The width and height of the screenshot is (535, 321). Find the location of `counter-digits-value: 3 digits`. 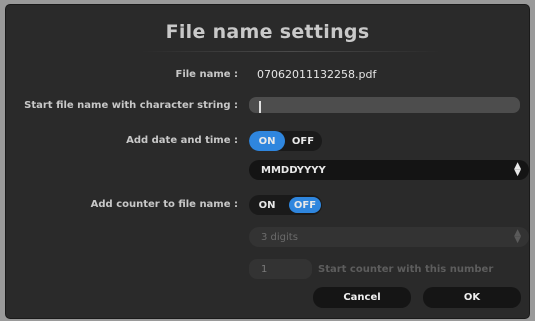

counter-digits-value: 3 digits is located at coordinates (279, 237).